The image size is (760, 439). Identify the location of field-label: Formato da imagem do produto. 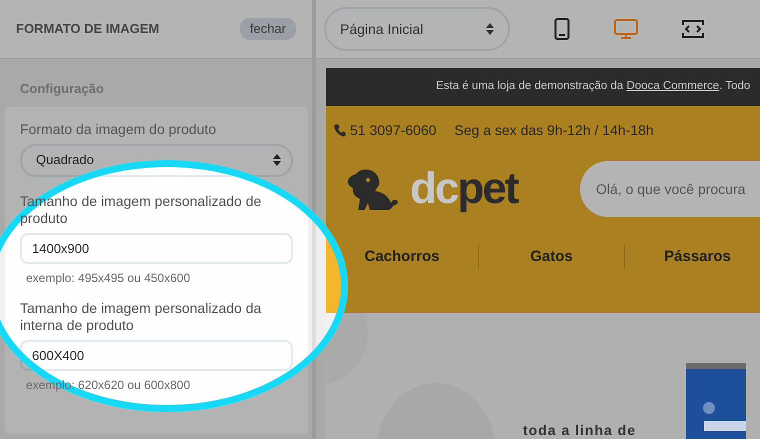
(119, 129).